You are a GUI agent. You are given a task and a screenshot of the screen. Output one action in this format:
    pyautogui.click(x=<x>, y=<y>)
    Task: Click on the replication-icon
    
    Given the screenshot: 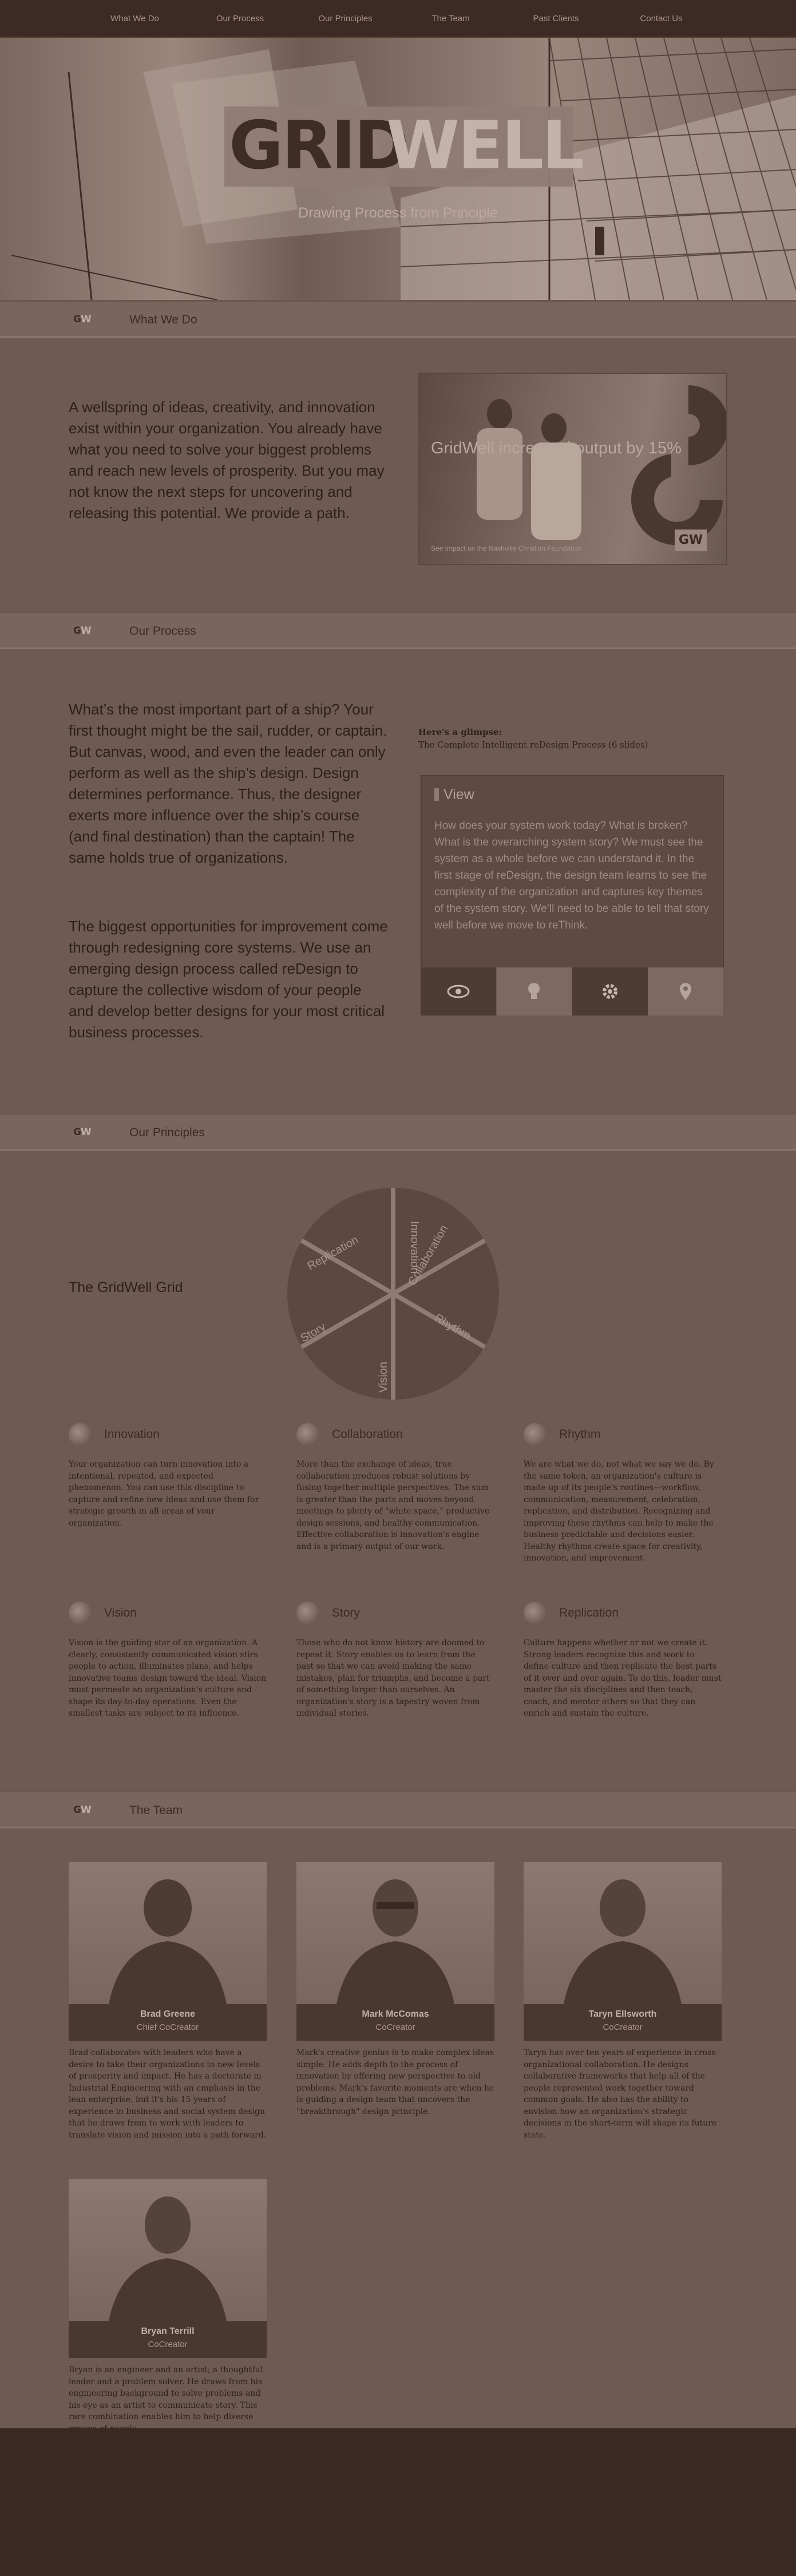 What is the action you would take?
    pyautogui.click(x=535, y=1613)
    